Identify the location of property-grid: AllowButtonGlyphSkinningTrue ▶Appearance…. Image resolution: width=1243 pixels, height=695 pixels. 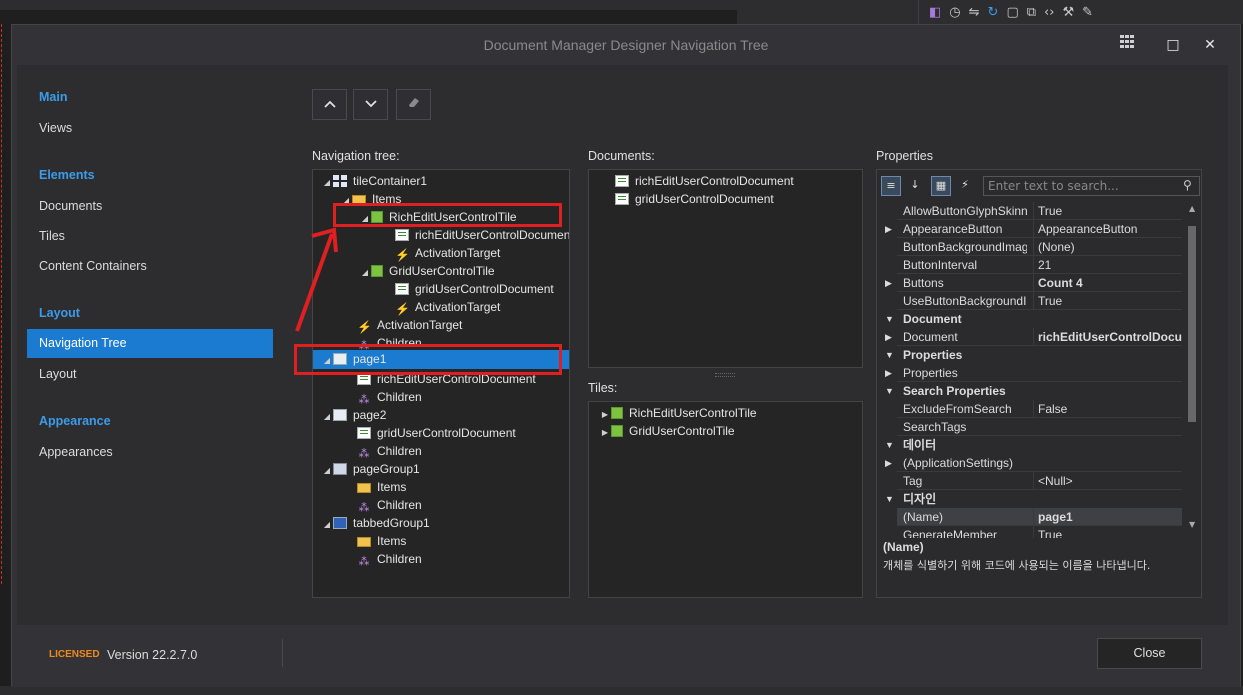
(1031, 370).